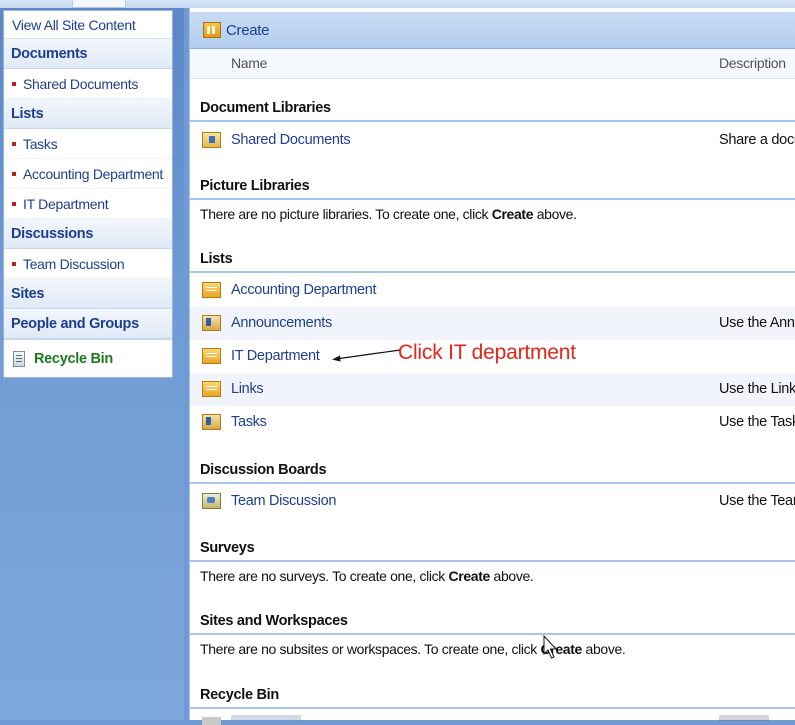 This screenshot has height=725, width=795. I want to click on top-tab, so click(99, 4).